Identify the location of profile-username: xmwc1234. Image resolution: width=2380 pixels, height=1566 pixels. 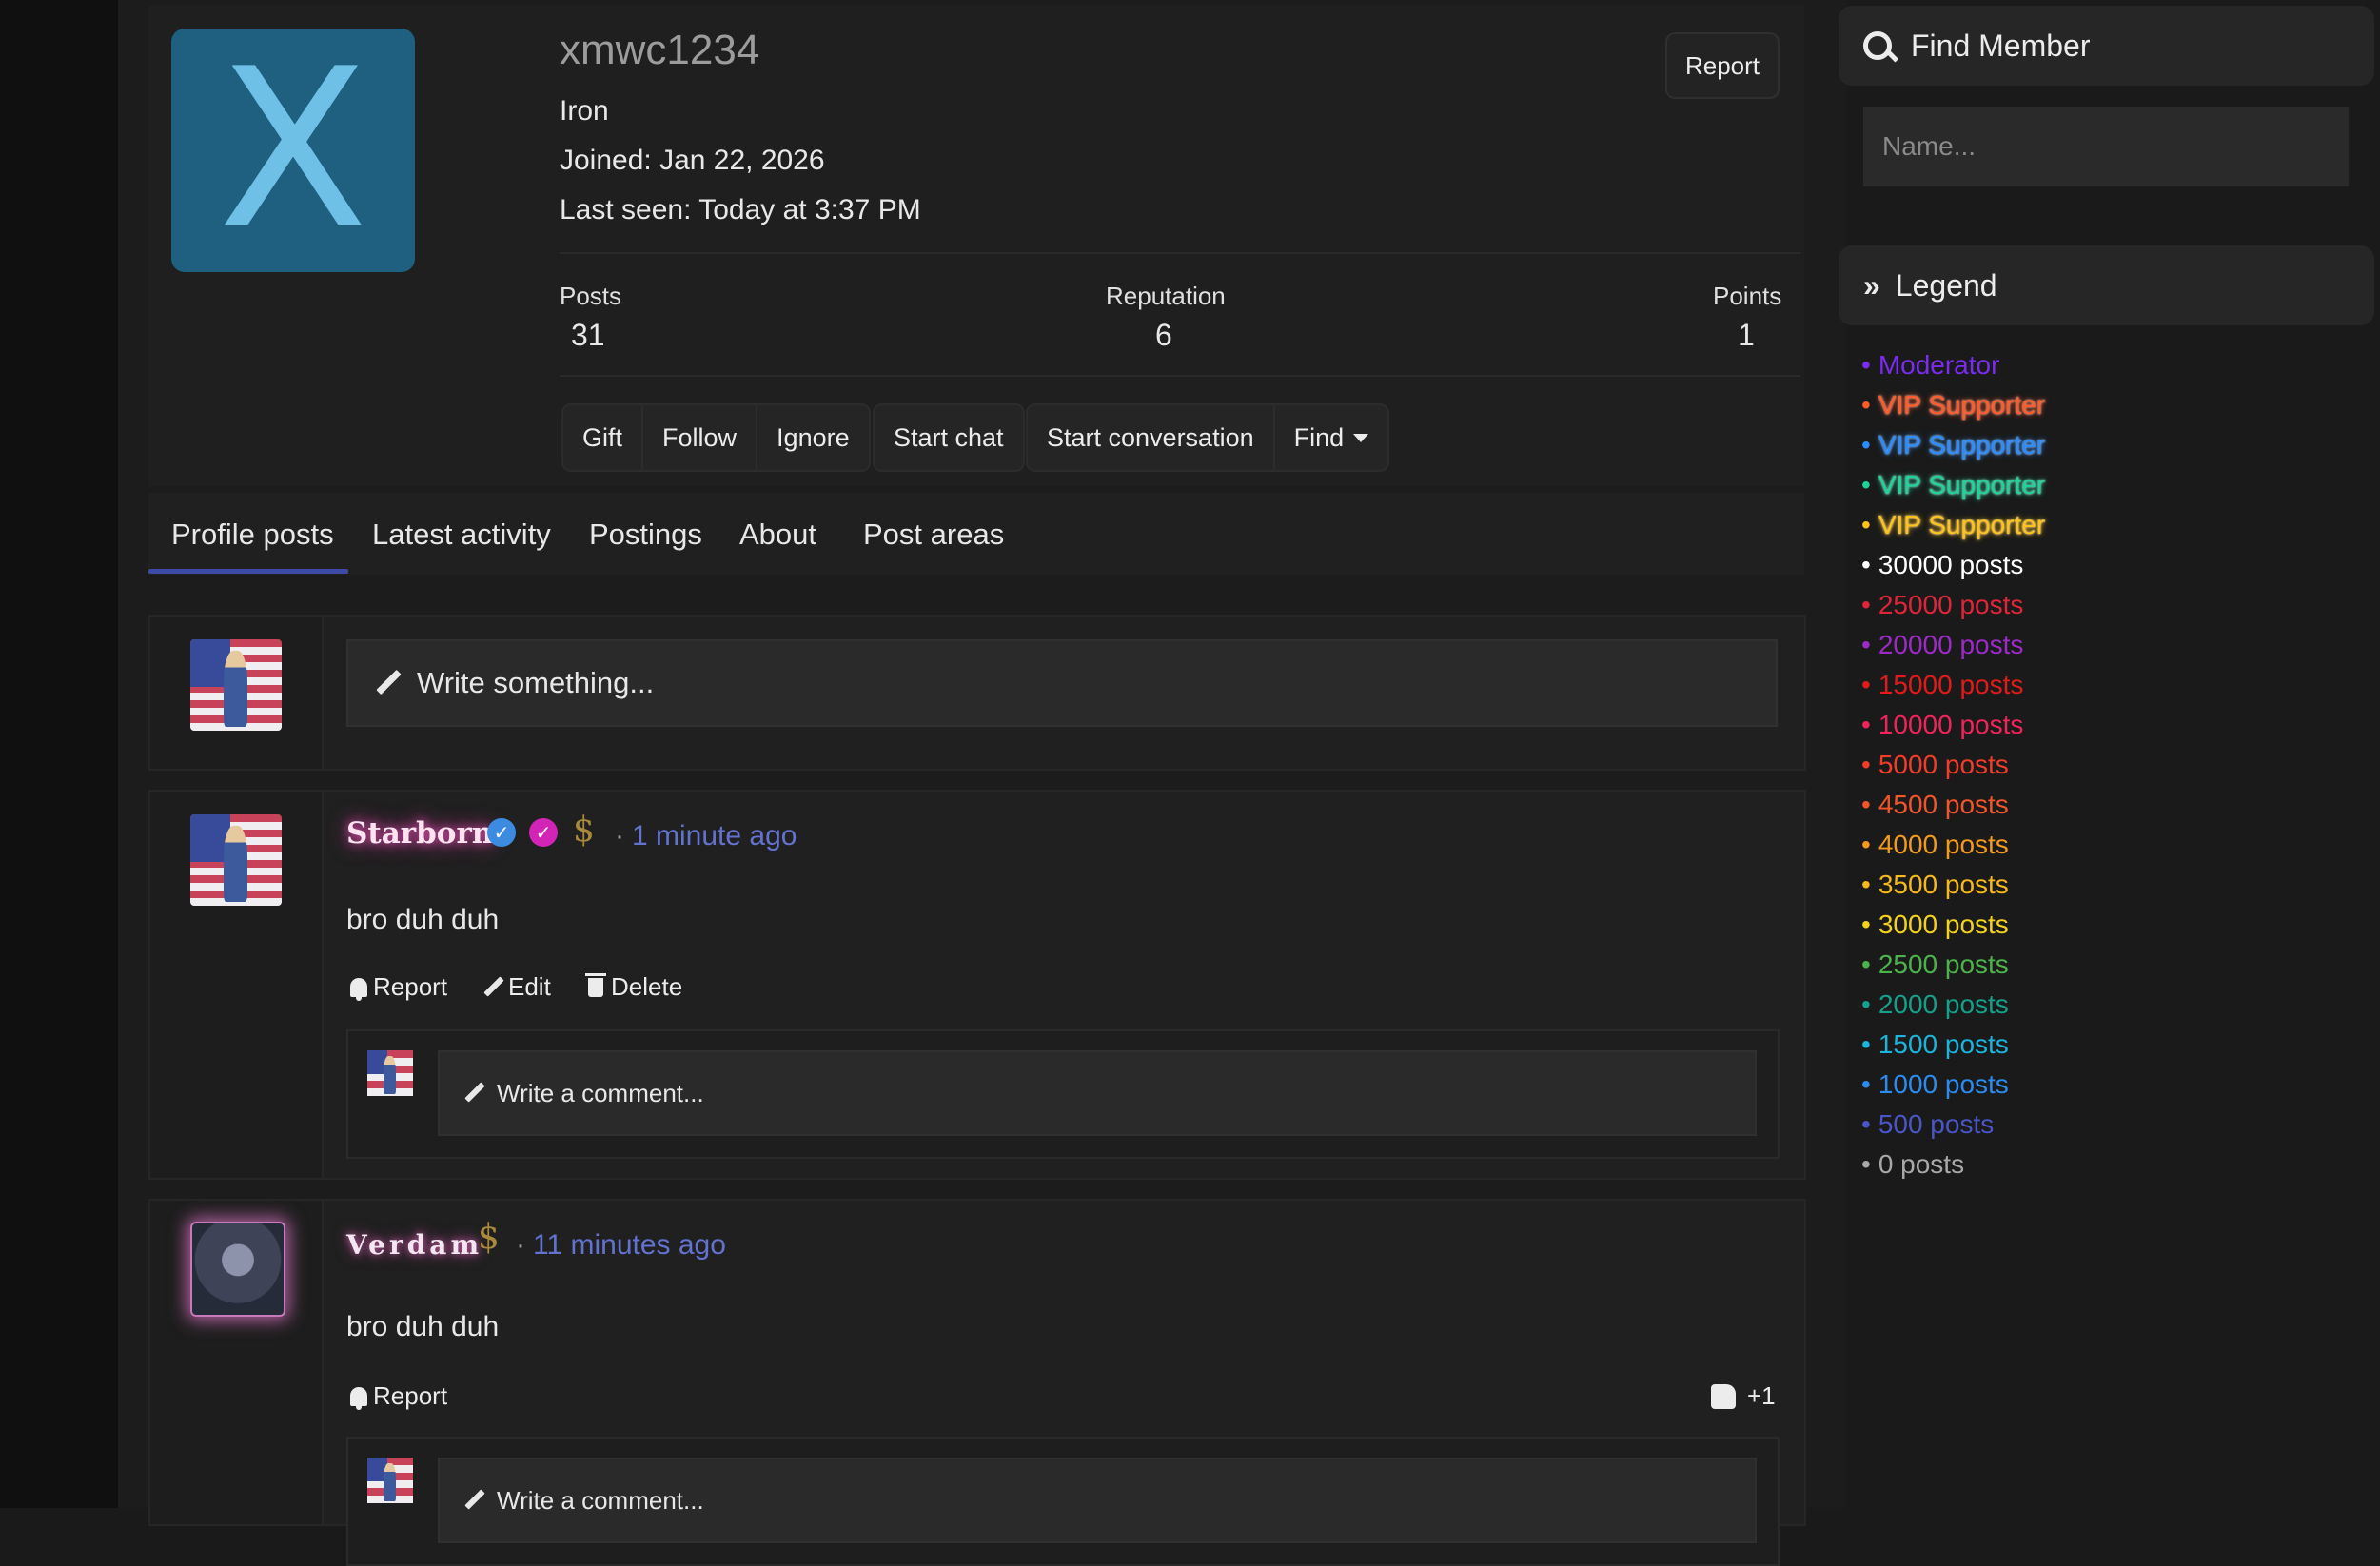
(660, 50).